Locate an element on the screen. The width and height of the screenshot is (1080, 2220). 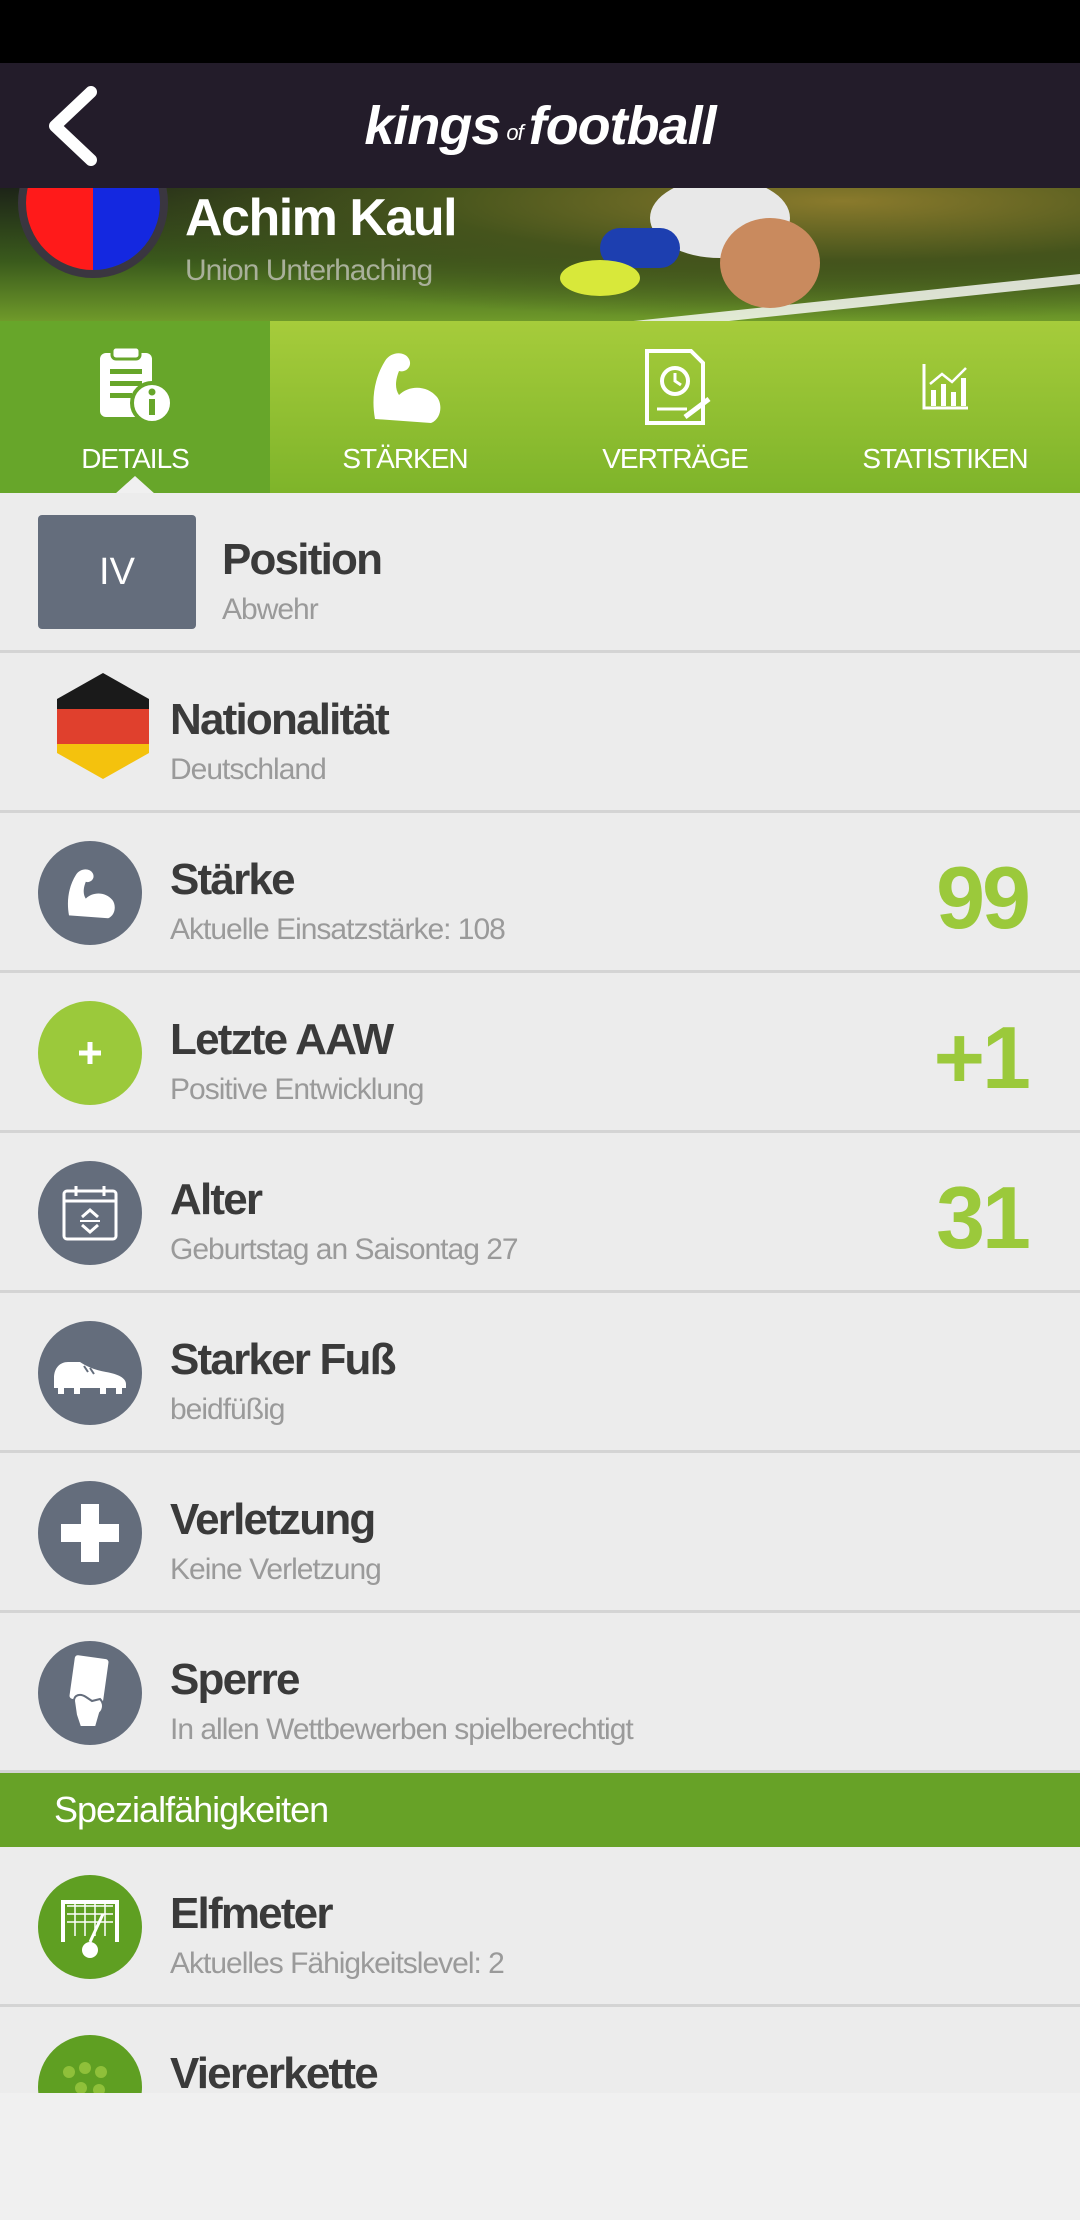
last-aaw-value: +1 is located at coordinates (982, 1057).